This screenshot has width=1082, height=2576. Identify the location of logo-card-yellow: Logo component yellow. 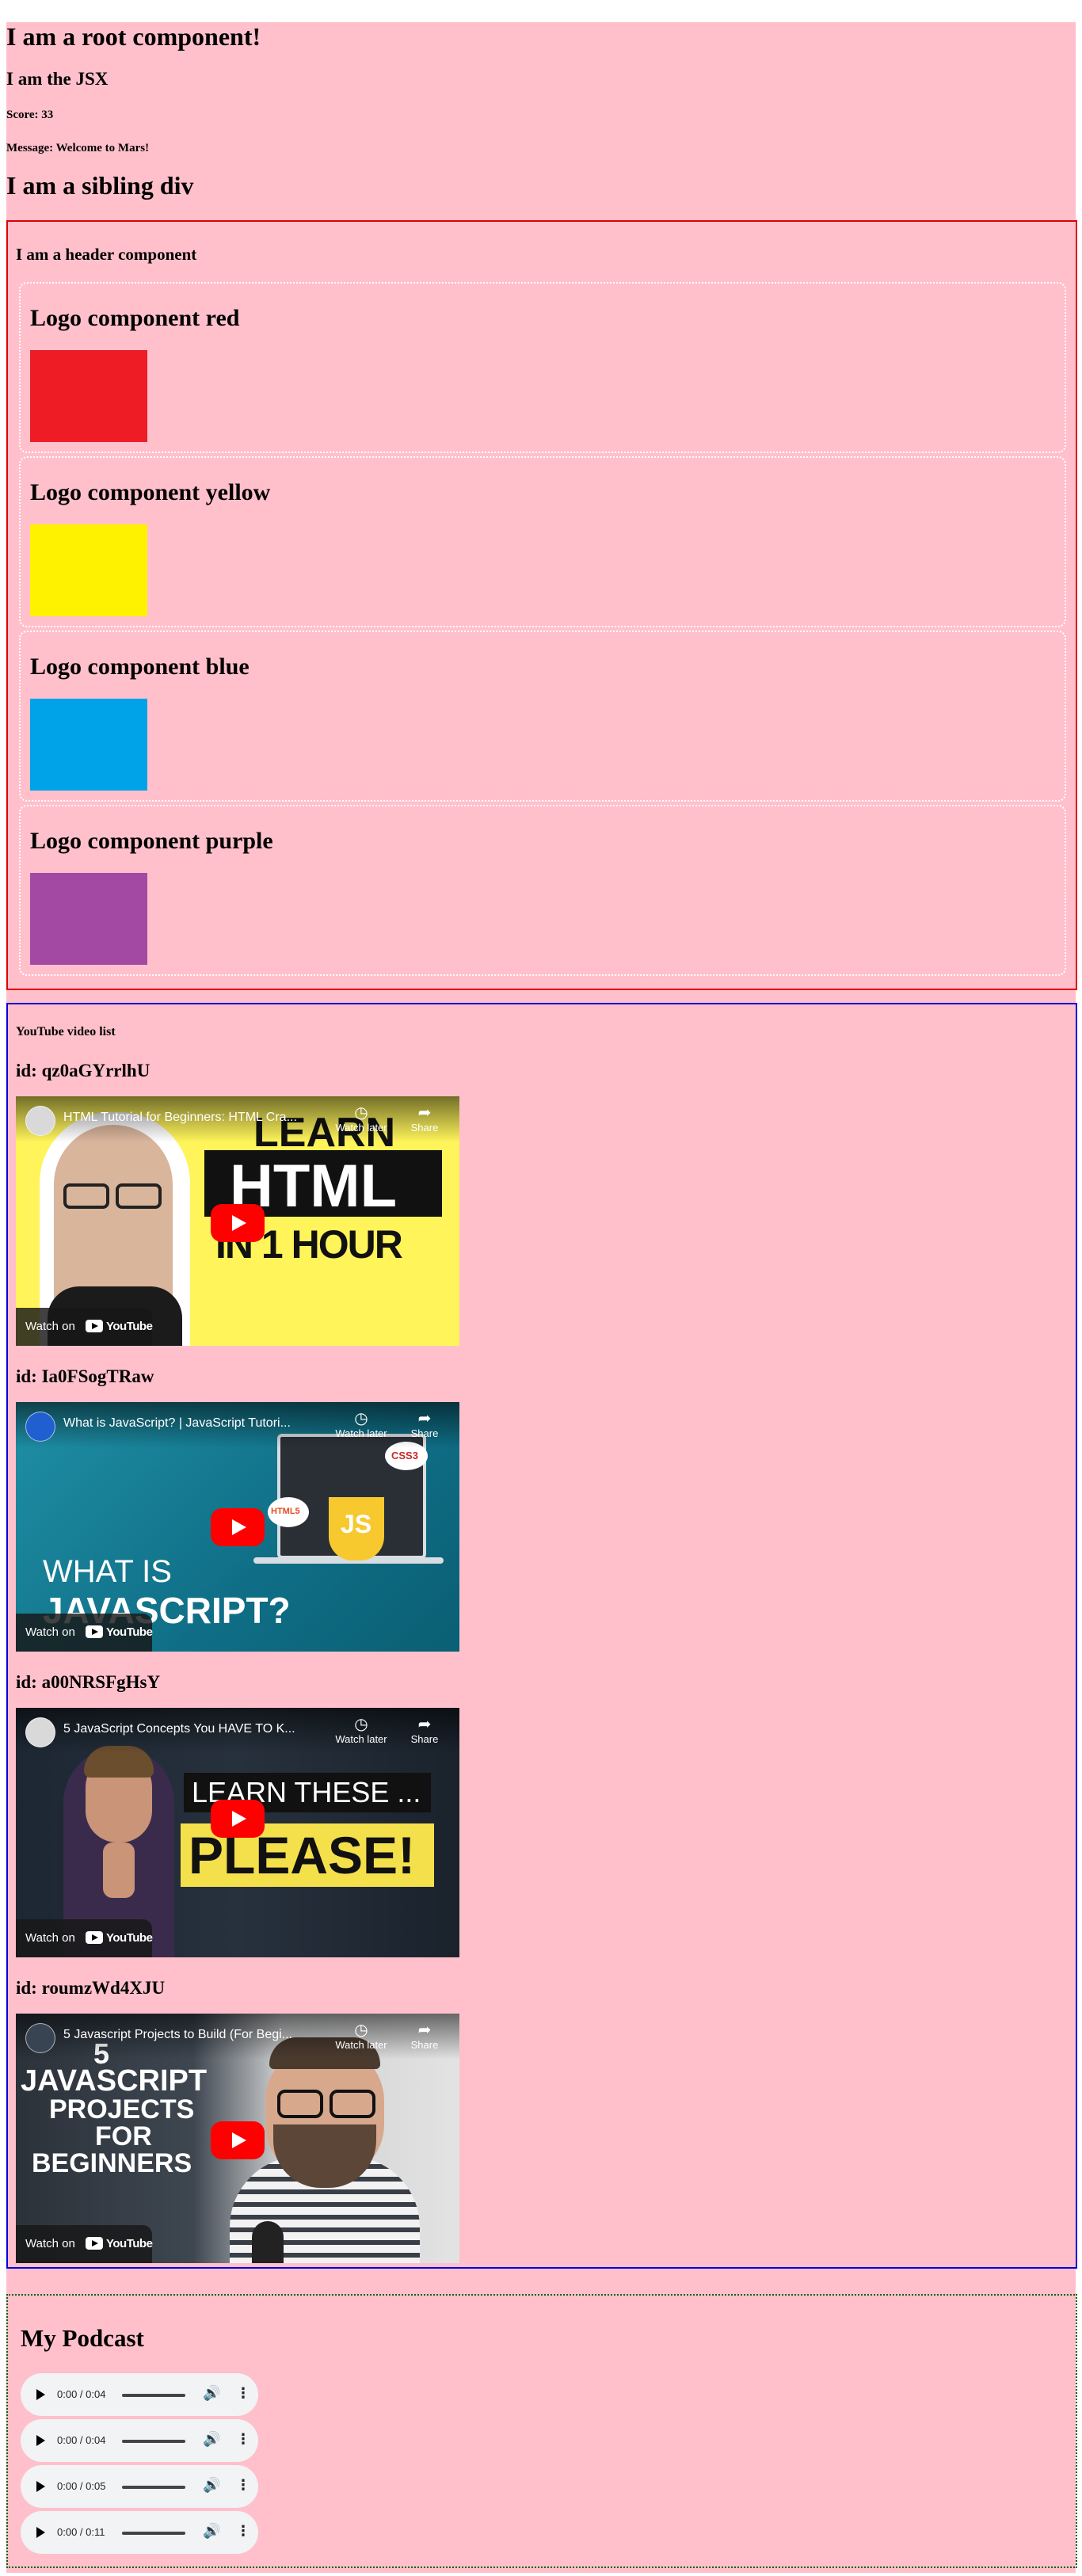
(543, 541).